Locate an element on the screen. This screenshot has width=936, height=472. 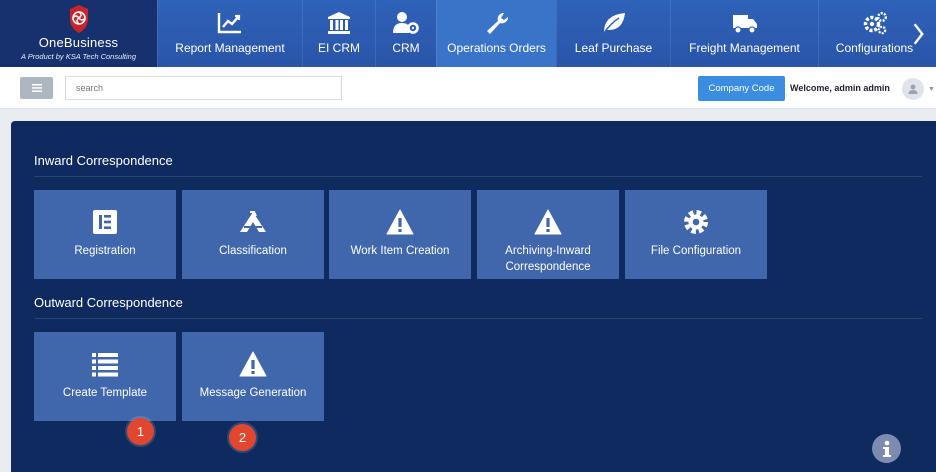
chevron-right-icon is located at coordinates (919, 34).